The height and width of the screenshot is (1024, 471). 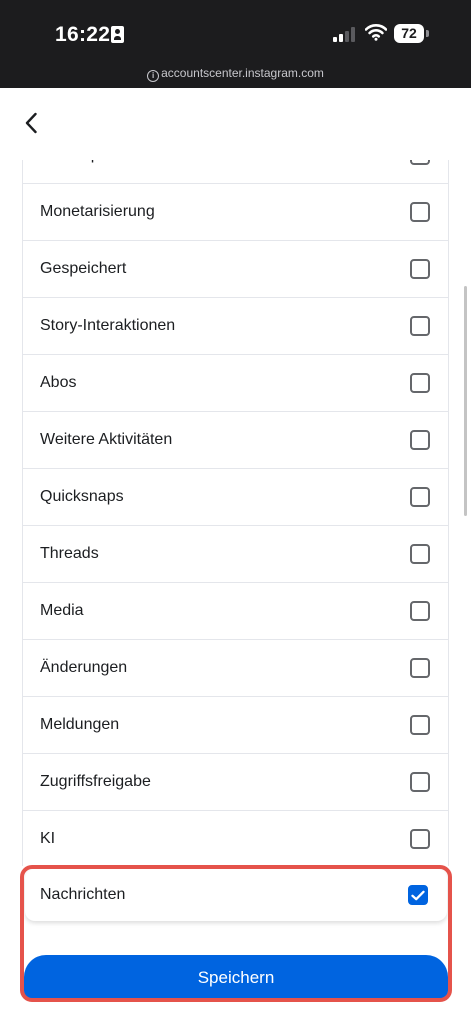 I want to click on list-item-label: Threads, so click(x=69, y=553).